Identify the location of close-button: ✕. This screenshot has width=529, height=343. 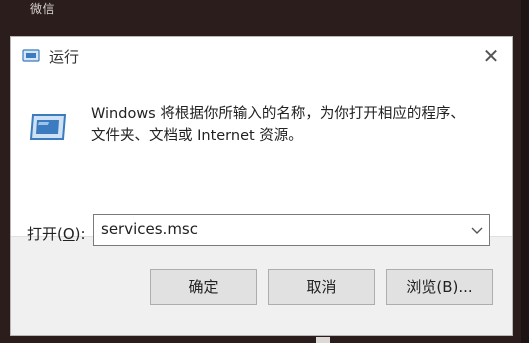
(491, 56).